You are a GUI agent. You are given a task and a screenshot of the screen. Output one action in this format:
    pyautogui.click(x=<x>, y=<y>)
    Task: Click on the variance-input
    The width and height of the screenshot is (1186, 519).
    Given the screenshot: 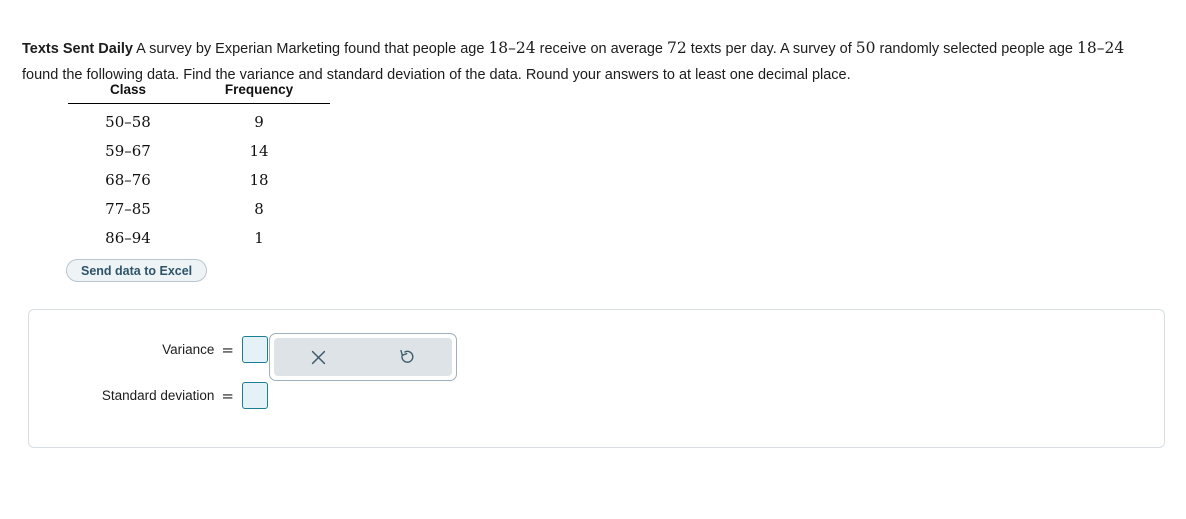 What is the action you would take?
    pyautogui.click(x=255, y=349)
    